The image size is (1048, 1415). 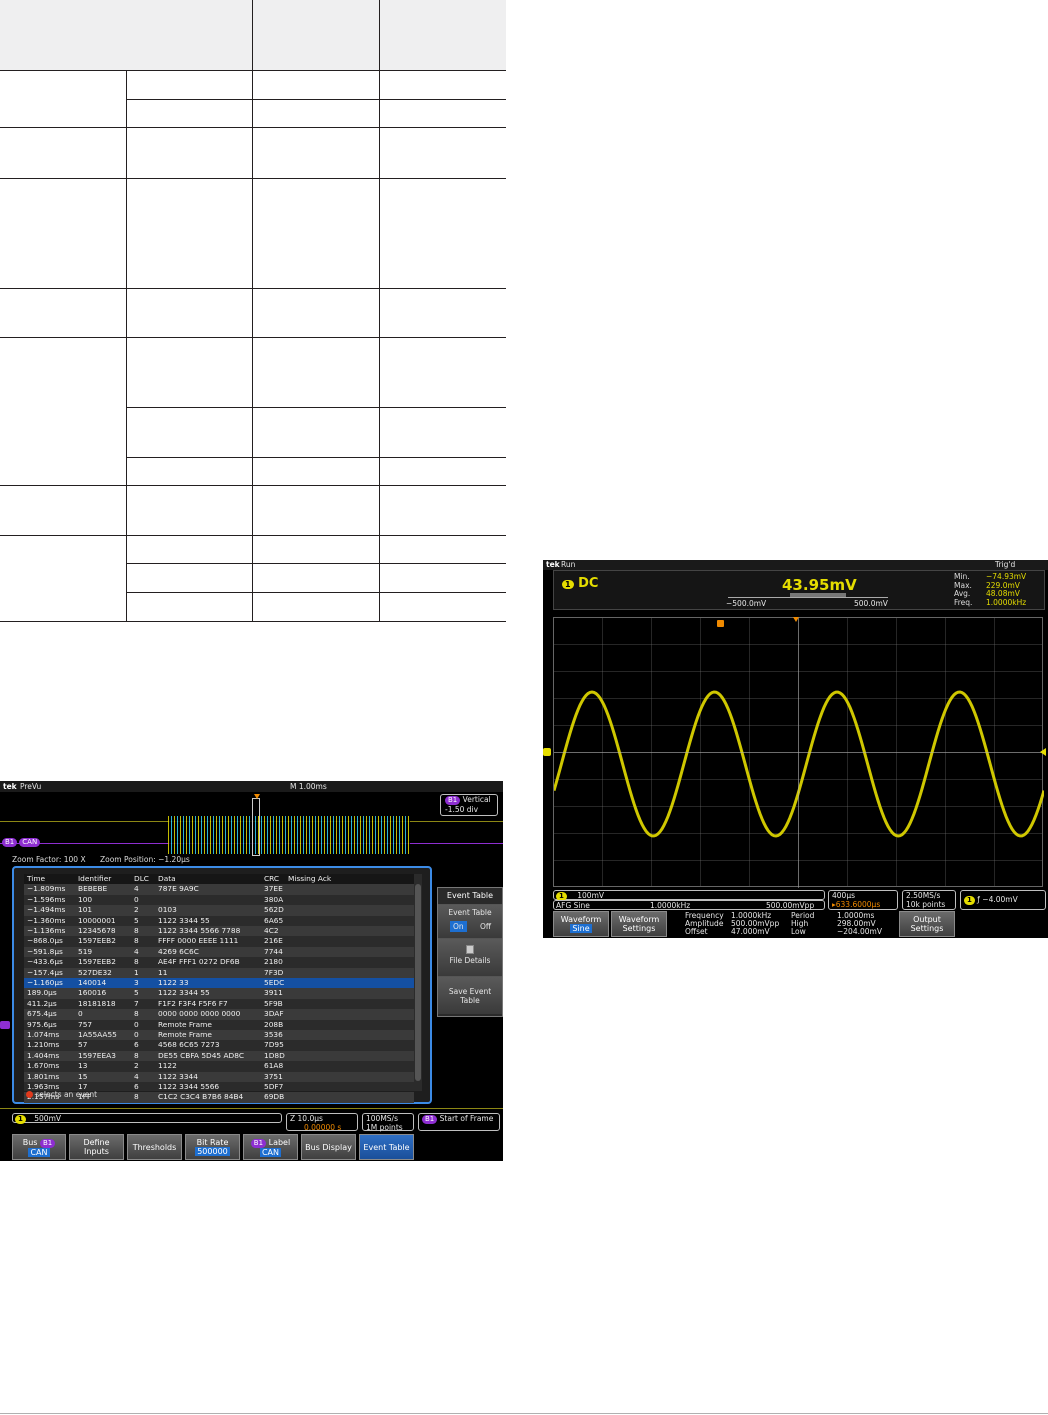 What do you see at coordinates (184, 920) in the screenshot?
I see `cell-data: 1122 3344 55` at bounding box center [184, 920].